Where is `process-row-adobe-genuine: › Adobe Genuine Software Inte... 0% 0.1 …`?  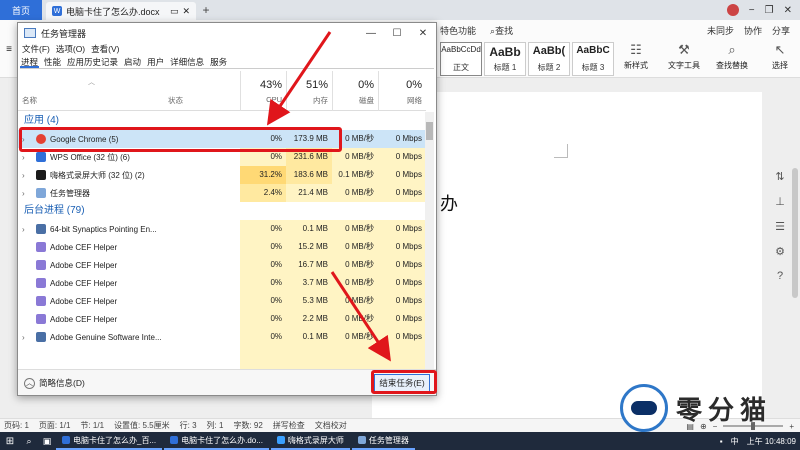 process-row-adobe-genuine: › Adobe Genuine Software Inte... 0% 0.1 … is located at coordinates (222, 337).